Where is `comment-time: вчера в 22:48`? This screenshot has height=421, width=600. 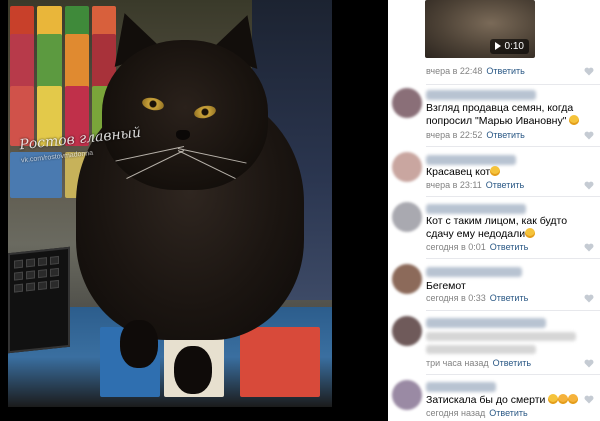 comment-time: вчера в 22:48 is located at coordinates (454, 71).